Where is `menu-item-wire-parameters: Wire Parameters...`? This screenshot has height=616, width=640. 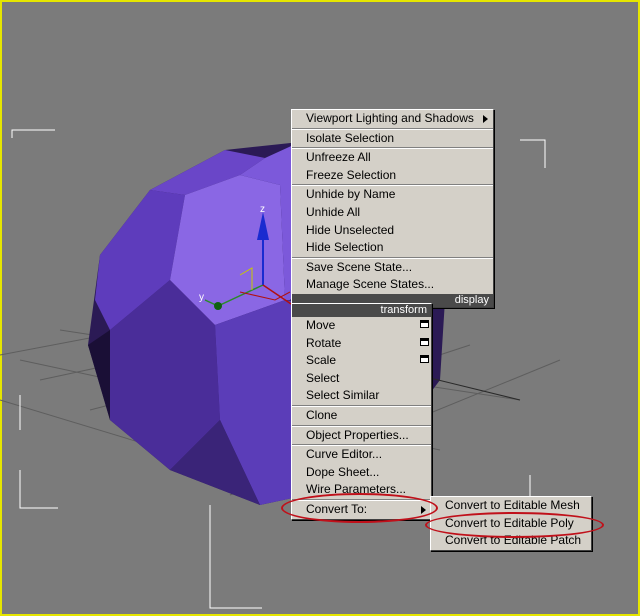
menu-item-wire-parameters: Wire Parameters... is located at coordinates (361, 490).